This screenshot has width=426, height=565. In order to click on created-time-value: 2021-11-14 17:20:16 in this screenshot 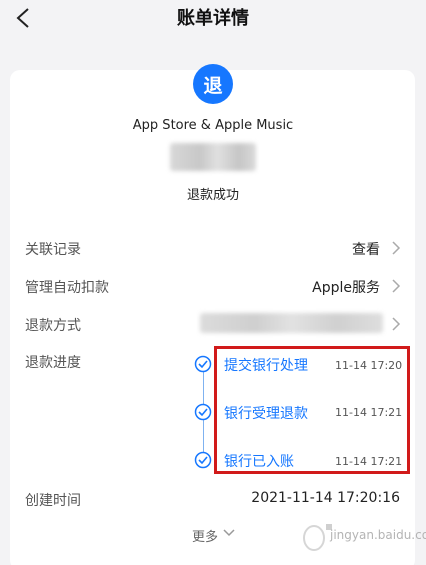, I will do `click(325, 498)`.